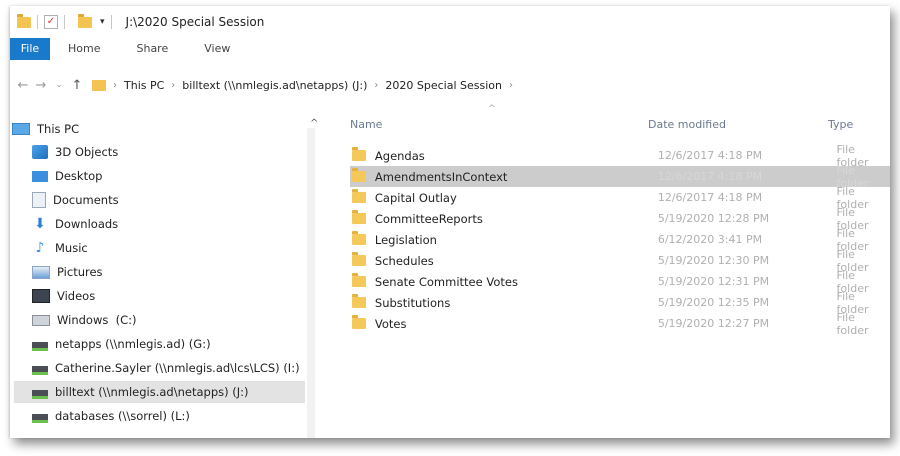 Image resolution: width=900 pixels, height=456 pixels. I want to click on nav-item-databases-l: databases (\\sorrel) (L:), so click(172, 416).